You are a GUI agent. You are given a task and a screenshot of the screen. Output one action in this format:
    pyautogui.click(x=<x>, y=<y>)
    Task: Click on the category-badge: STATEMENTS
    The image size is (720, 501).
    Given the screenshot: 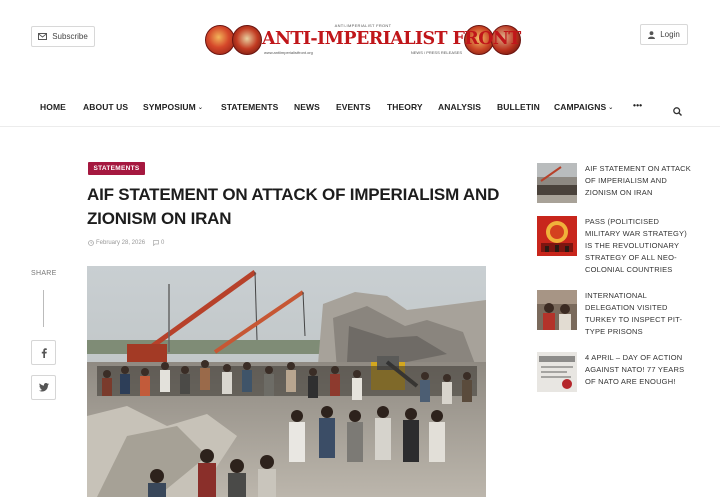 What is the action you would take?
    pyautogui.click(x=116, y=168)
    